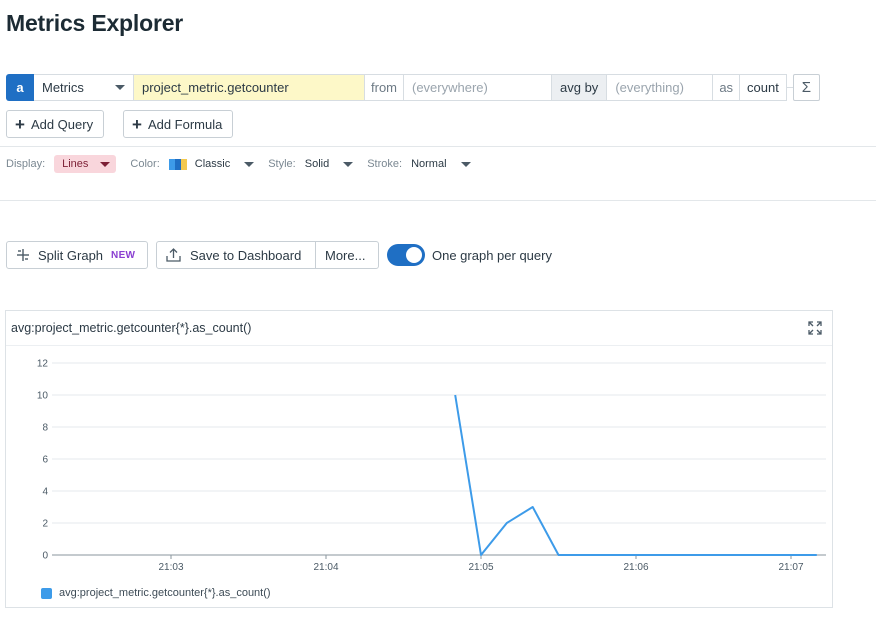 The image size is (876, 629). Describe the element at coordinates (492, 255) in the screenshot. I see `one-graph-per-query-label: One graph per query` at that location.